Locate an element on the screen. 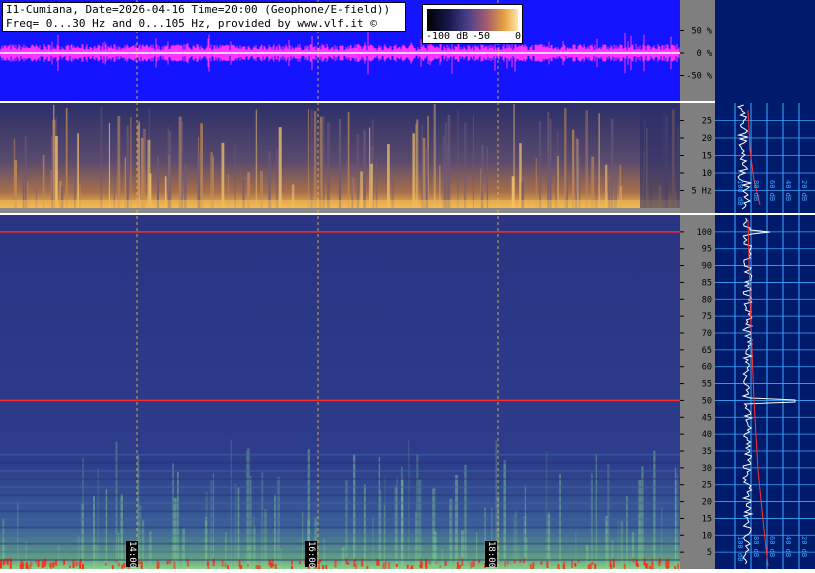 Image resolution: width=815 pixels, height=573 pixels. main-tick-label: 50 is located at coordinates (707, 401).